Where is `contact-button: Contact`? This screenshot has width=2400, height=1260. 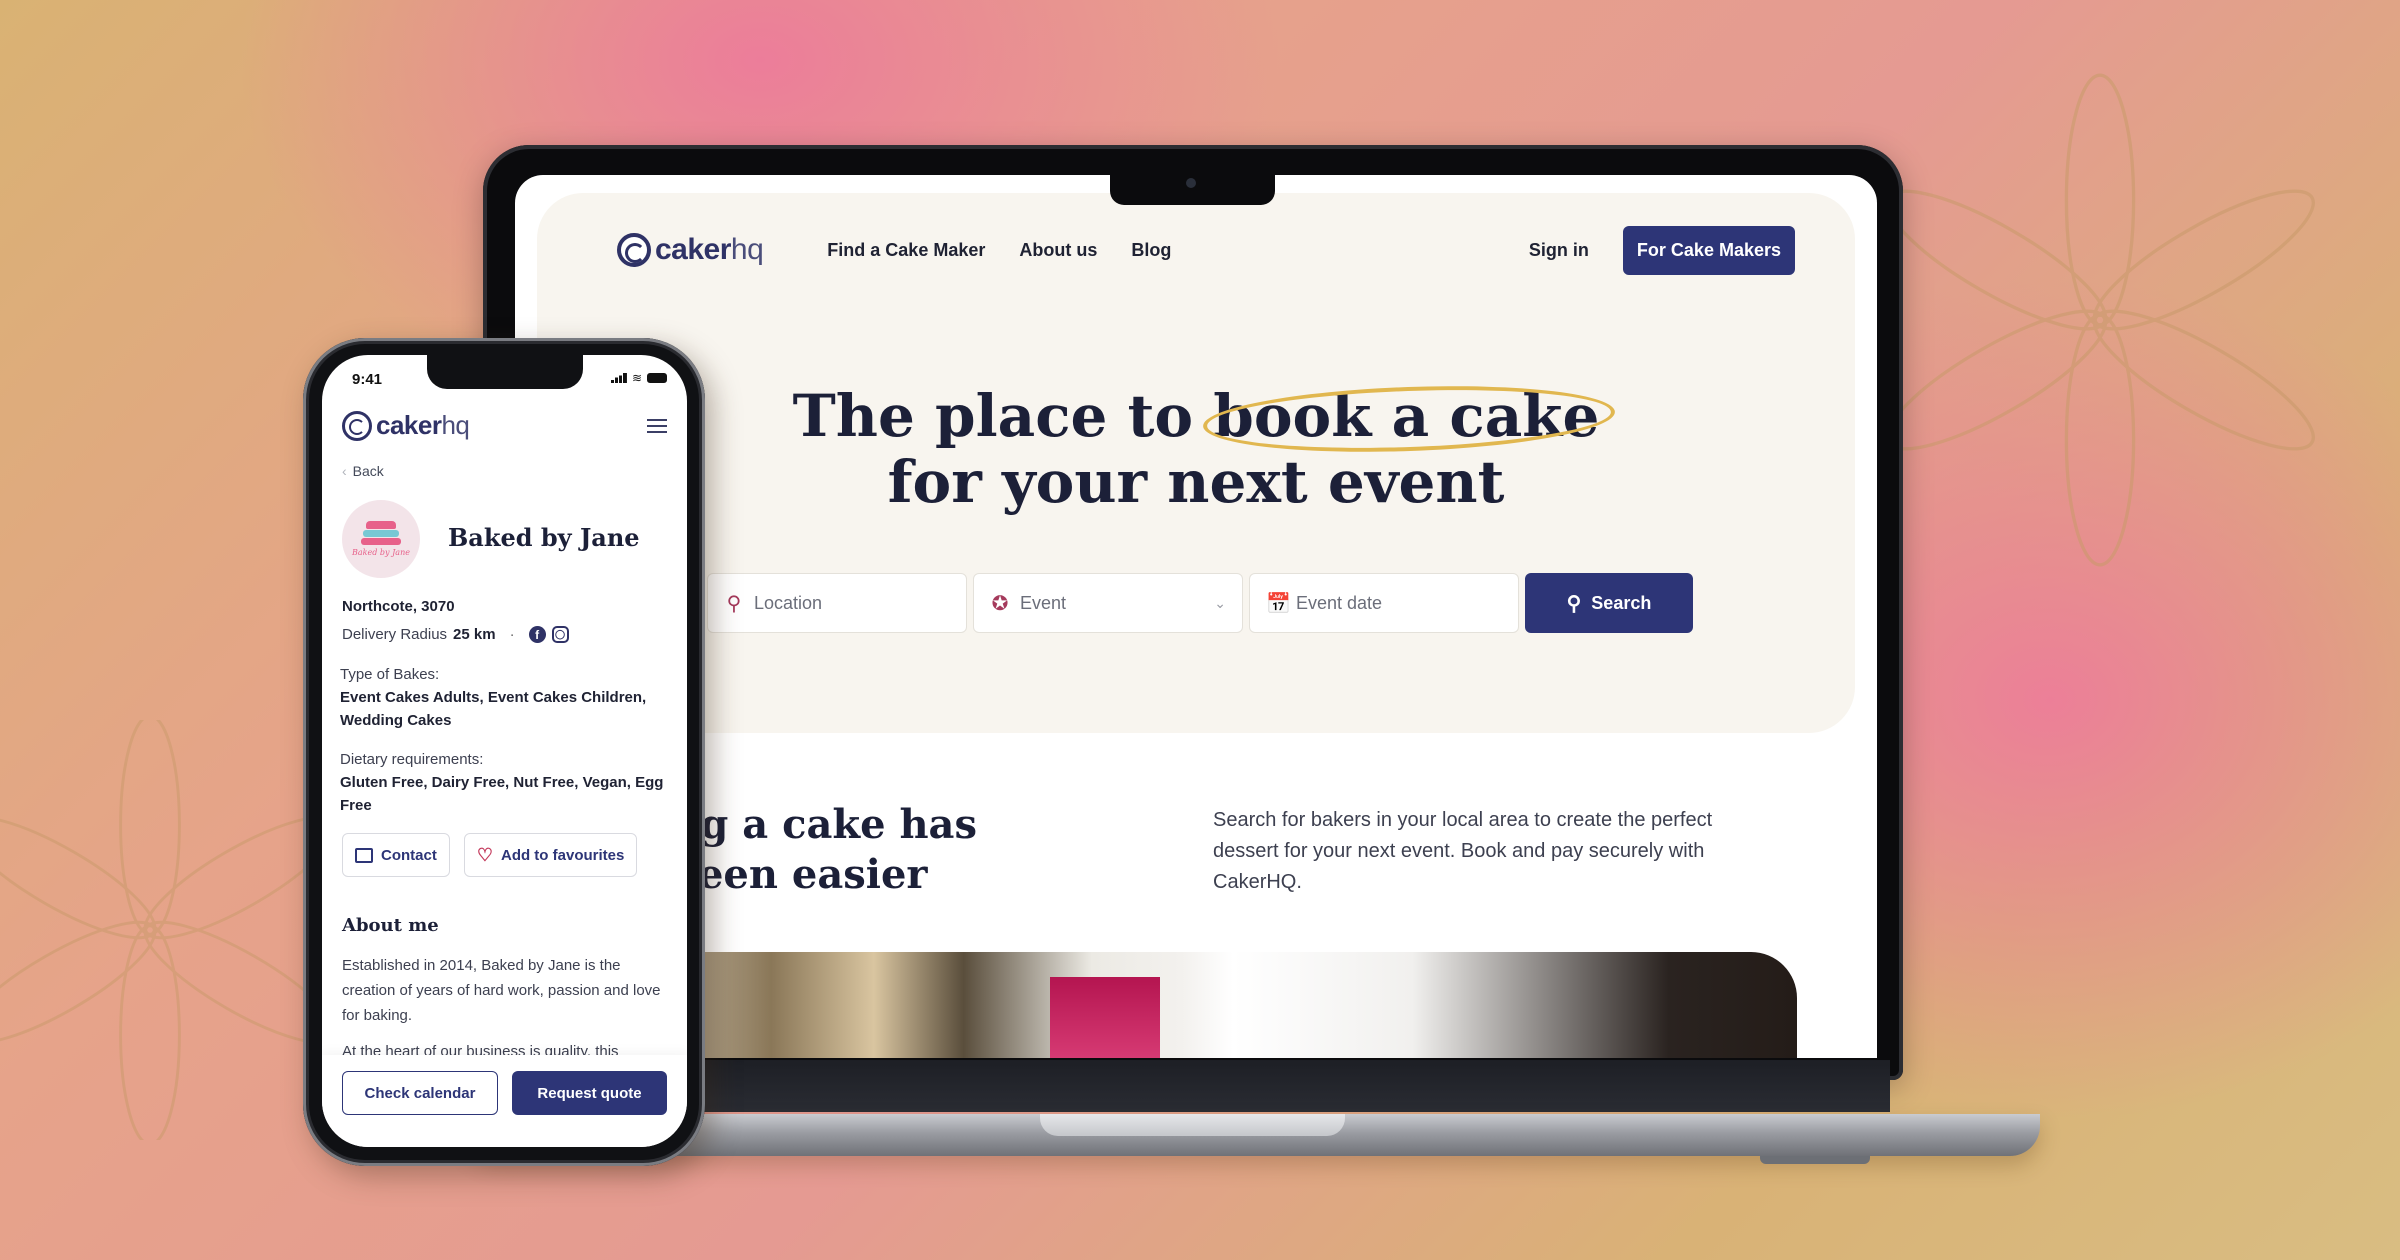
contact-button: Contact is located at coordinates (396, 855).